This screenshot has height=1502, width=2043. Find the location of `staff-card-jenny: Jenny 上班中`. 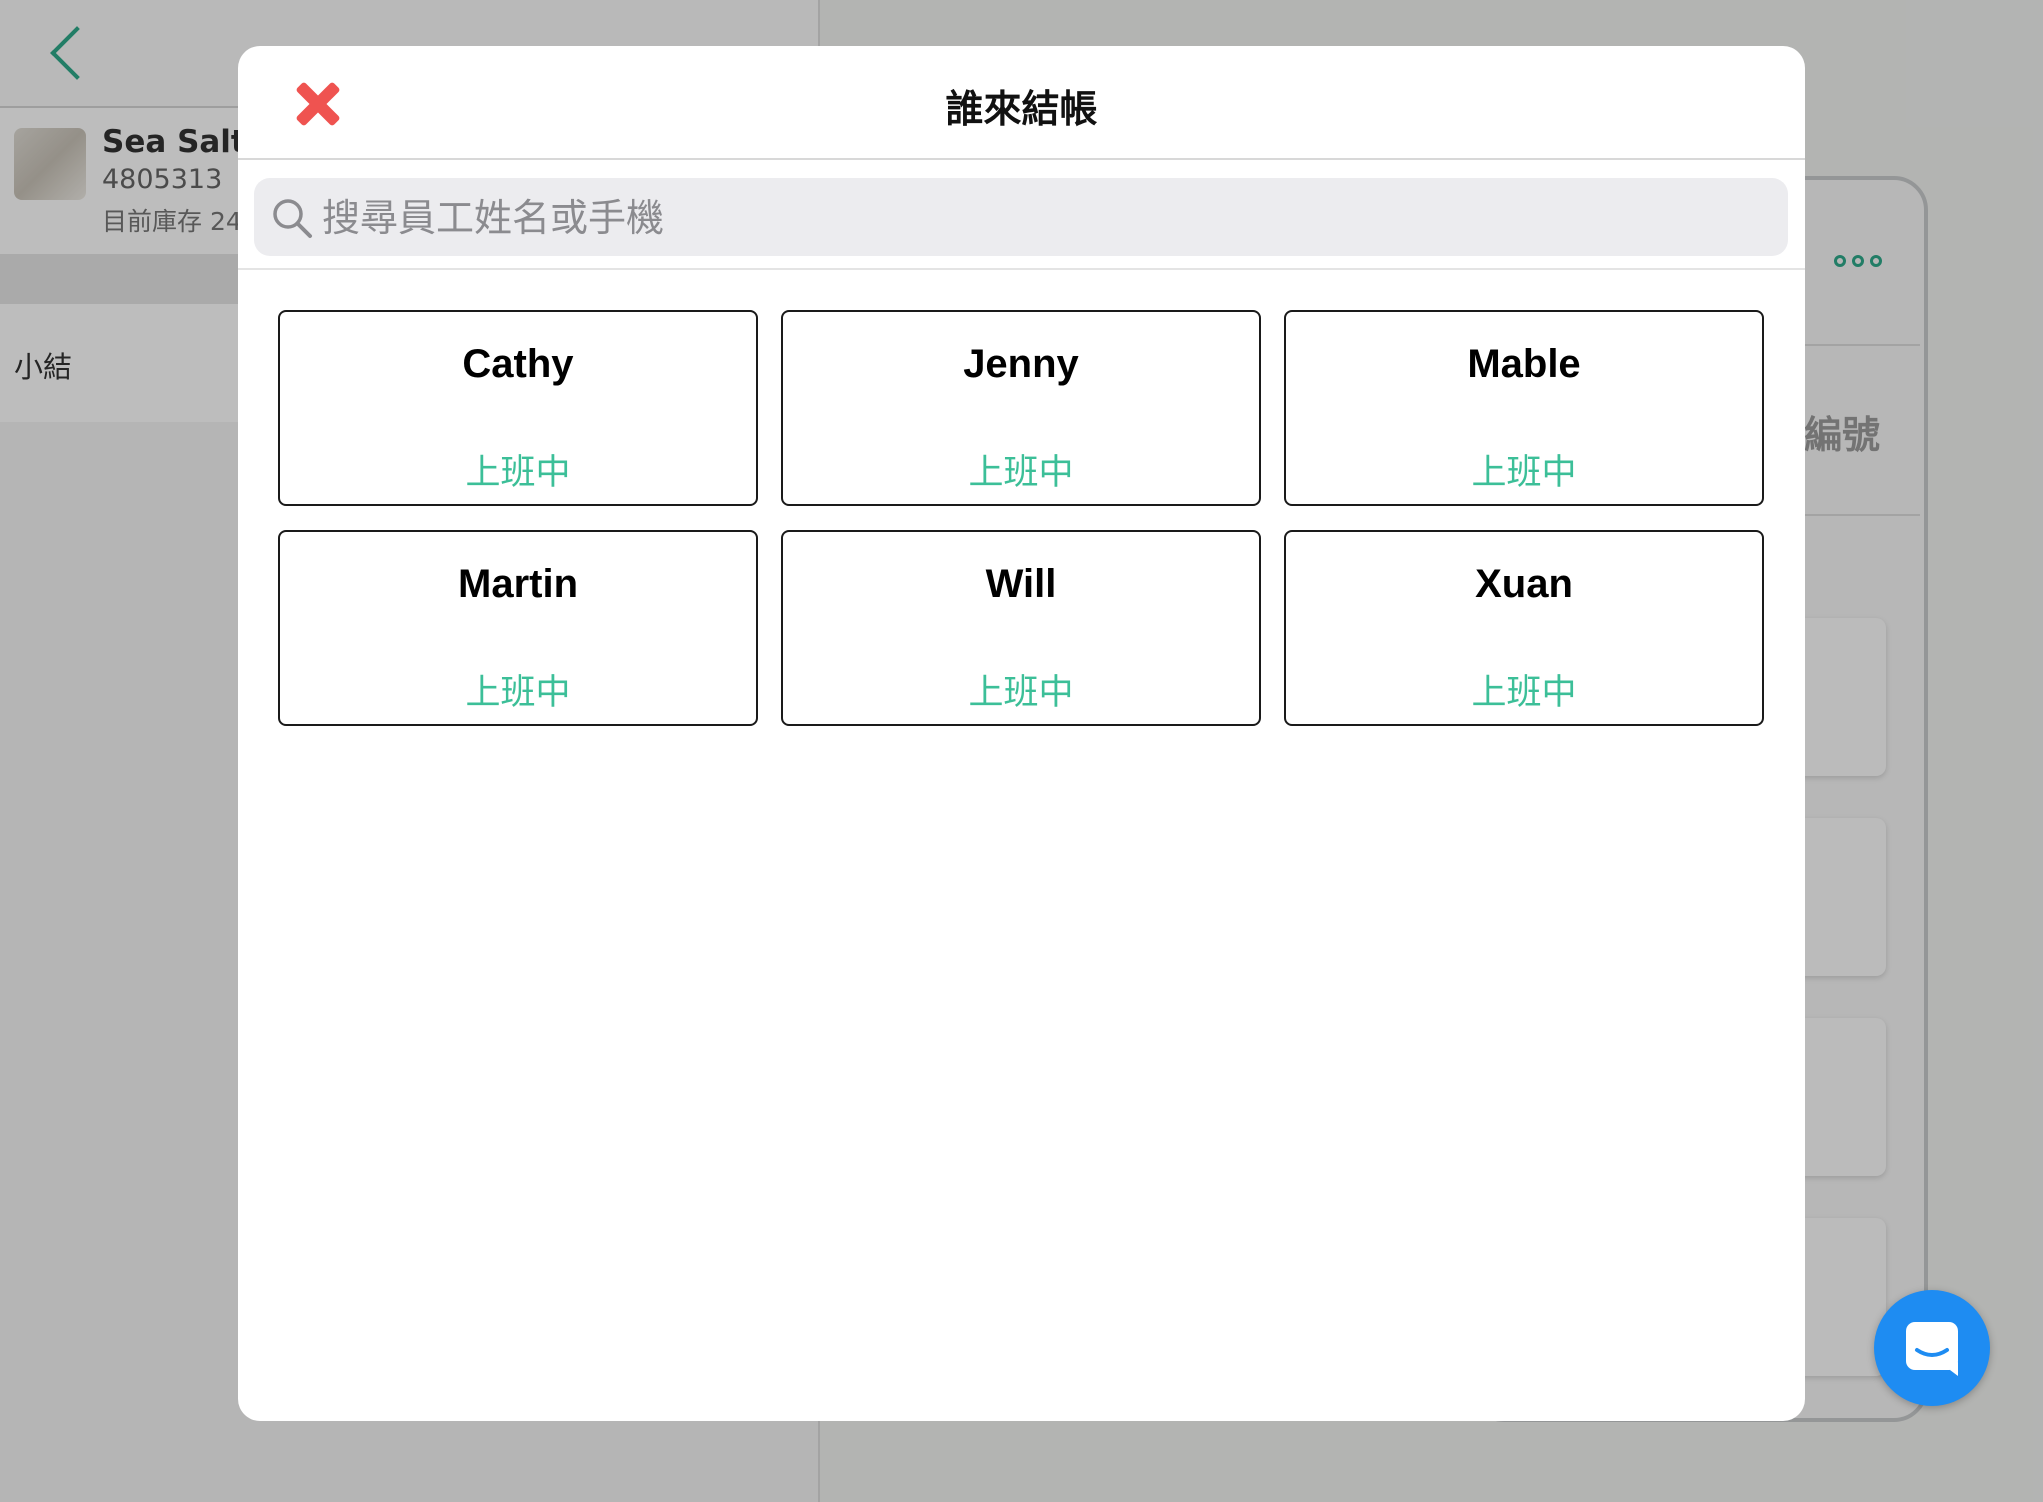

staff-card-jenny: Jenny 上班中 is located at coordinates (1021, 408).